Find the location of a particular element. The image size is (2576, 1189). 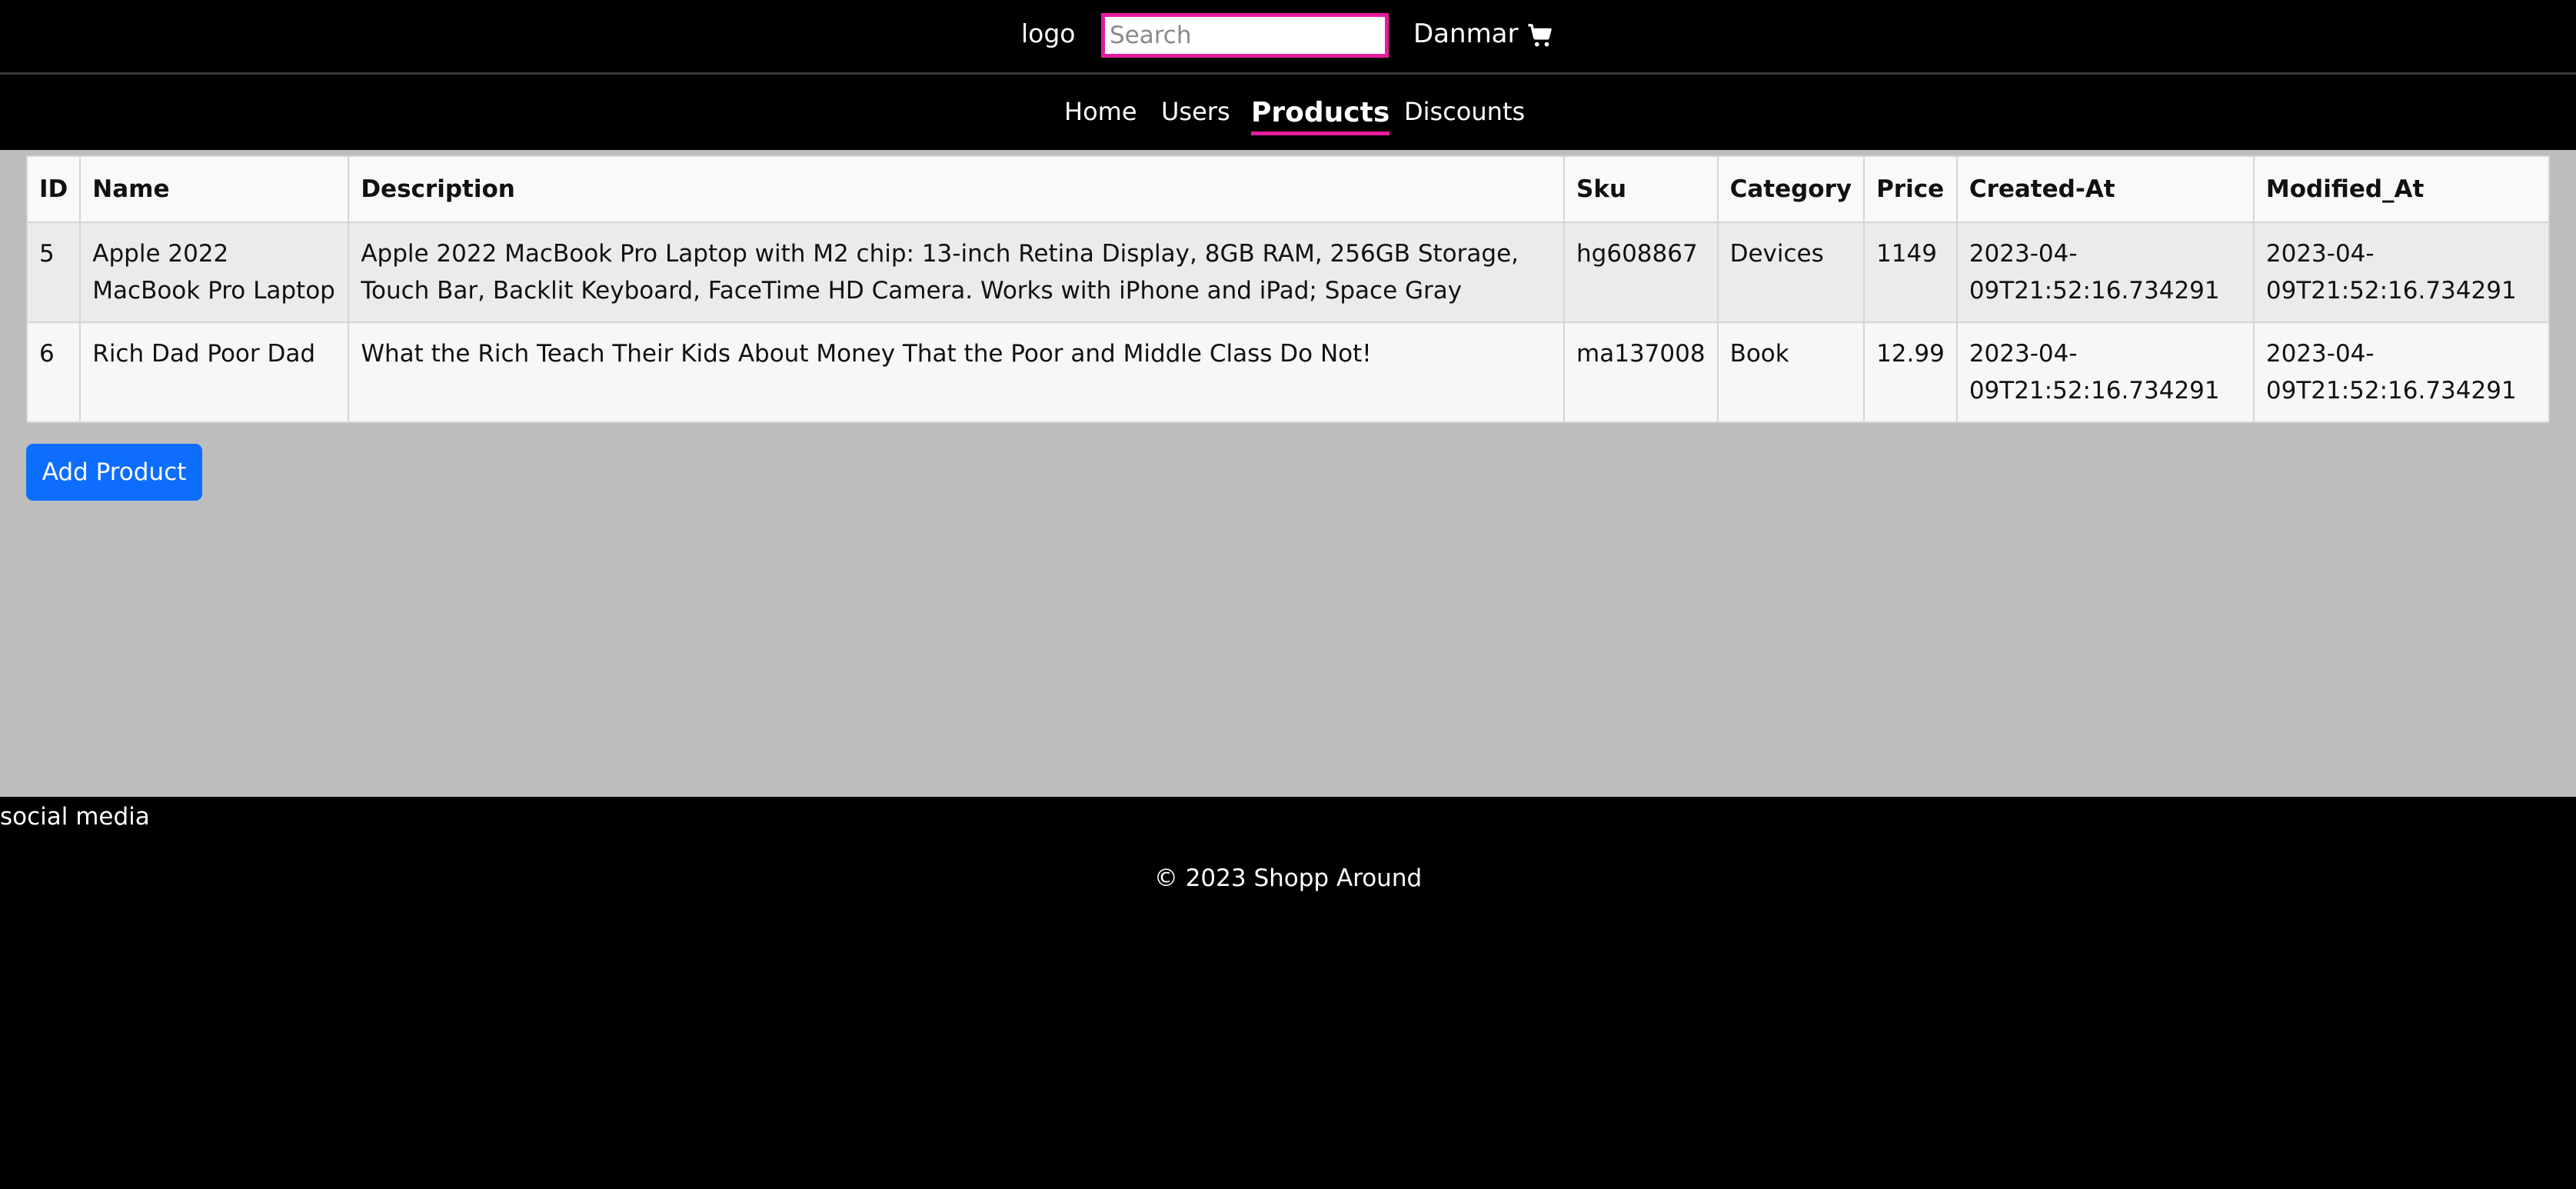

nav-item-discounts: Discounts is located at coordinates (1464, 111).